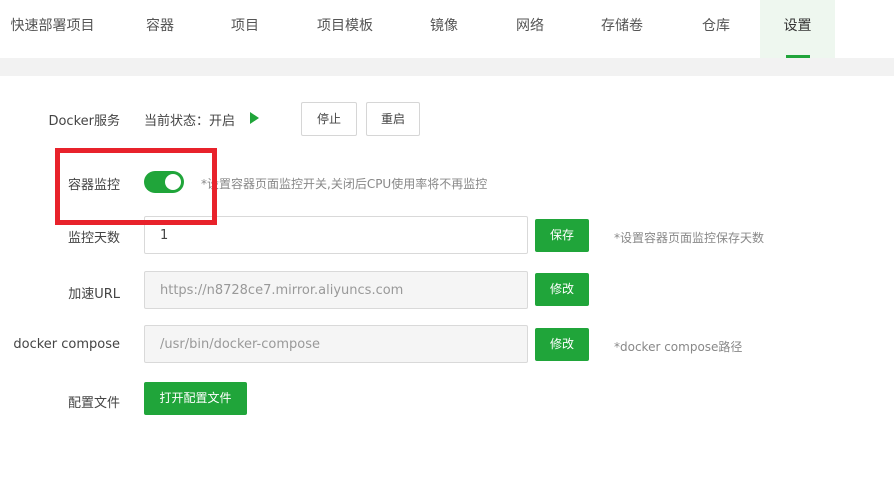 This screenshot has height=502, width=894. Describe the element at coordinates (797, 29) in the screenshot. I see `tab-settings: 设置` at that location.